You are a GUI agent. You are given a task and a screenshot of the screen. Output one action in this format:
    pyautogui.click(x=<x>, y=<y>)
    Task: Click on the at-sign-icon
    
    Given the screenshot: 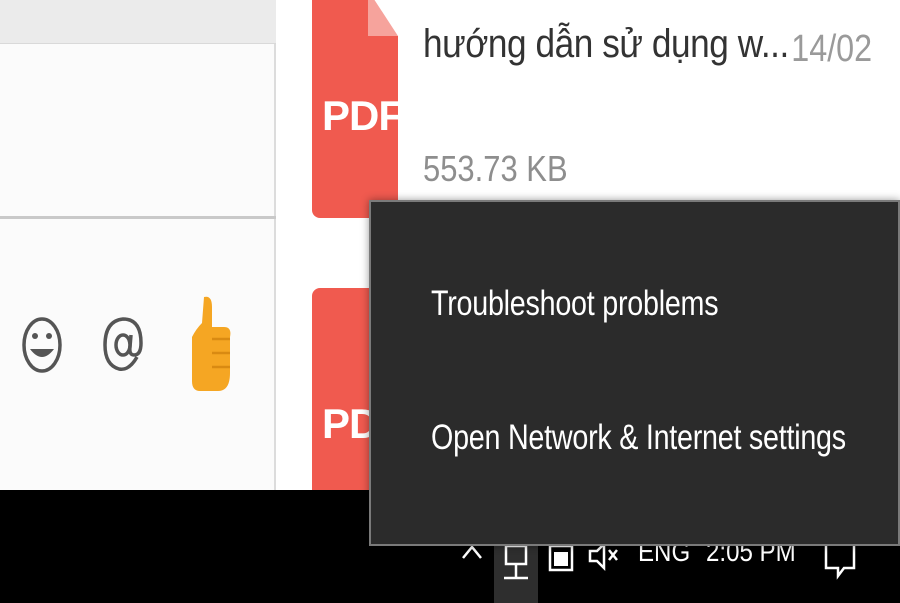 What is the action you would take?
    pyautogui.click(x=123, y=344)
    